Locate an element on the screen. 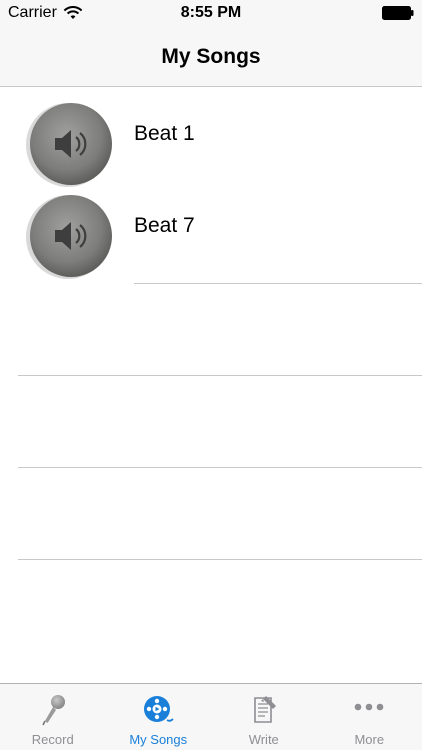 This screenshot has height=750, width=422. status-time: 8:55 PM is located at coordinates (211, 12).